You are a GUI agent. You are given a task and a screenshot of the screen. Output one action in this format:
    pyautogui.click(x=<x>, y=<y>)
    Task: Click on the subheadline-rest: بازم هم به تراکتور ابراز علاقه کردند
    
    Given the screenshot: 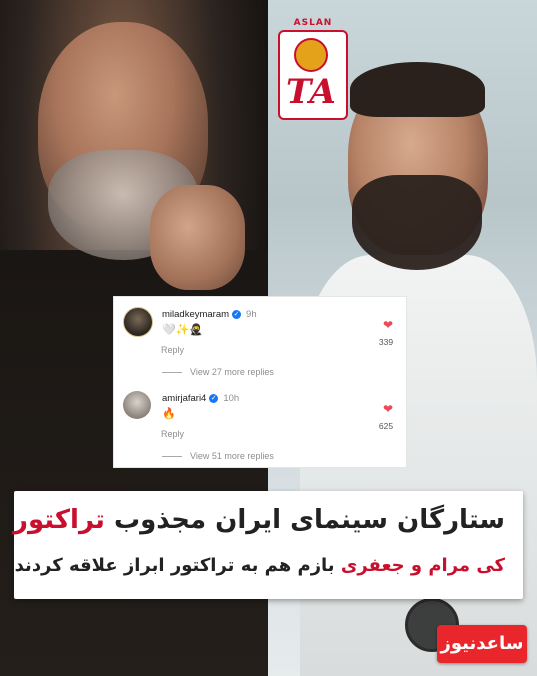 What is the action you would take?
    pyautogui.click(x=177, y=565)
    